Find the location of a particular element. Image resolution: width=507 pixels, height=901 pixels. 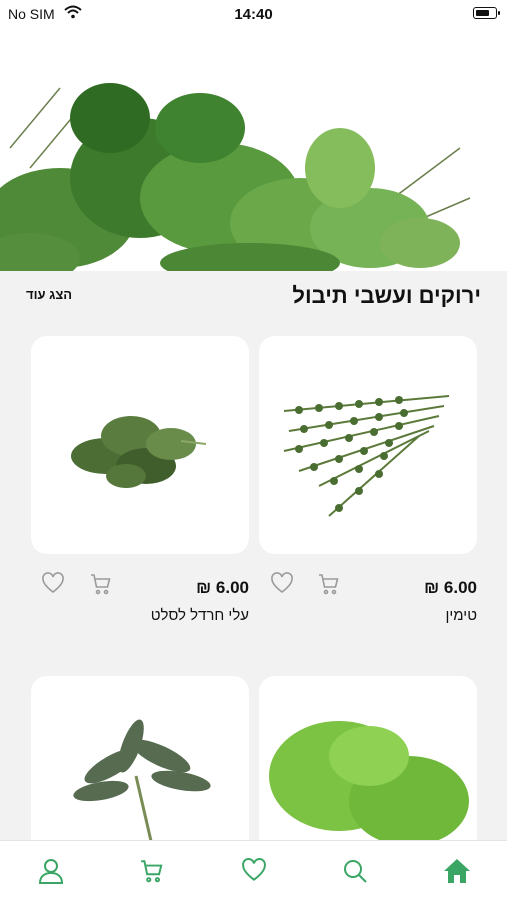

section-header: ירוקים ועשבי תיבול הצג עוד is located at coordinates (253, 296).